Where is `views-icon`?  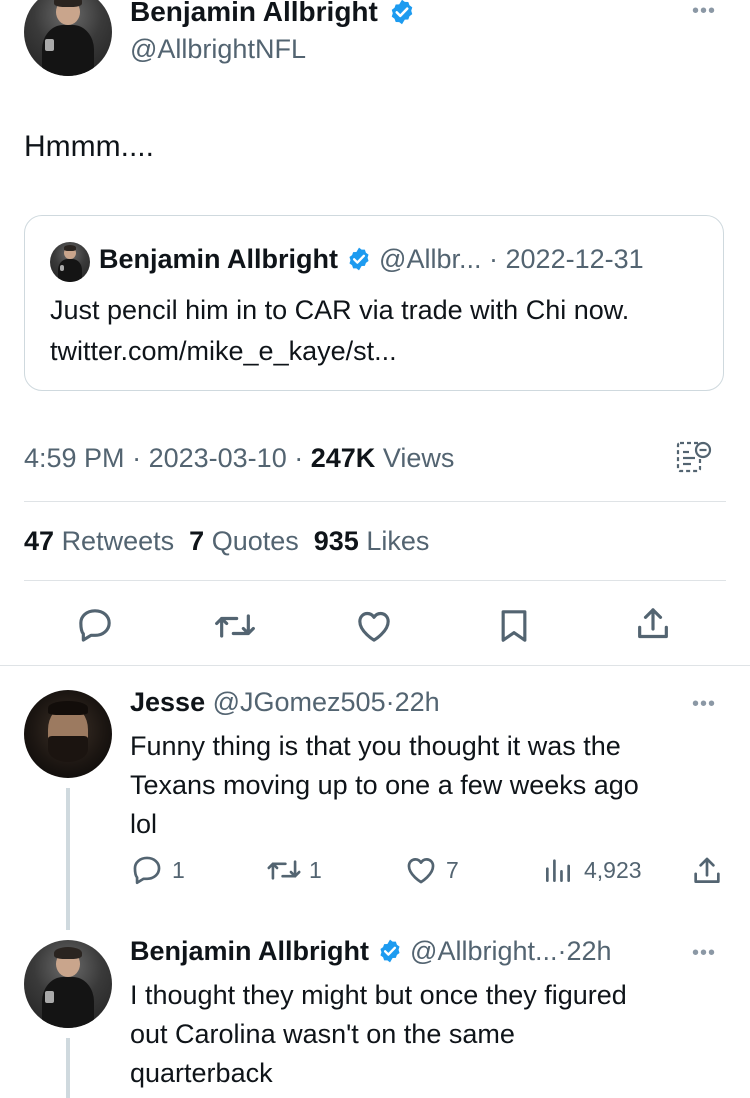 views-icon is located at coordinates (558, 870).